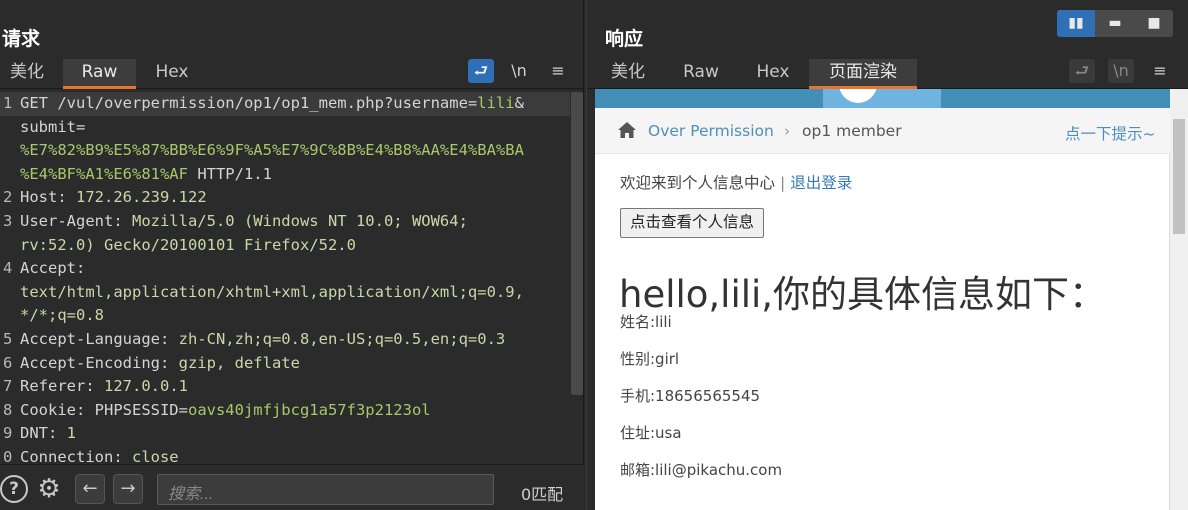 This screenshot has height=510, width=1188. What do you see at coordinates (62, 386) in the screenshot?
I see `code-token: Referer:` at bounding box center [62, 386].